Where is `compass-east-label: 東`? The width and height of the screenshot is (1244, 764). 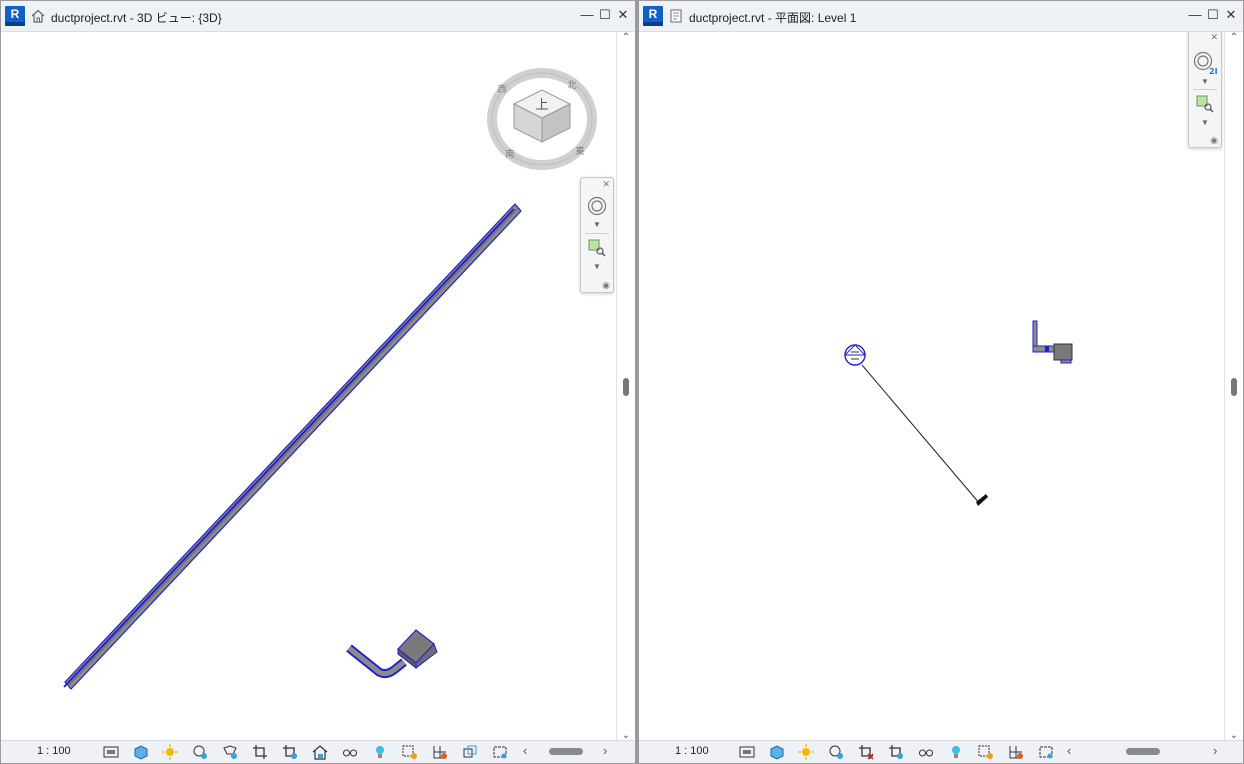 compass-east-label: 東 is located at coordinates (579, 151).